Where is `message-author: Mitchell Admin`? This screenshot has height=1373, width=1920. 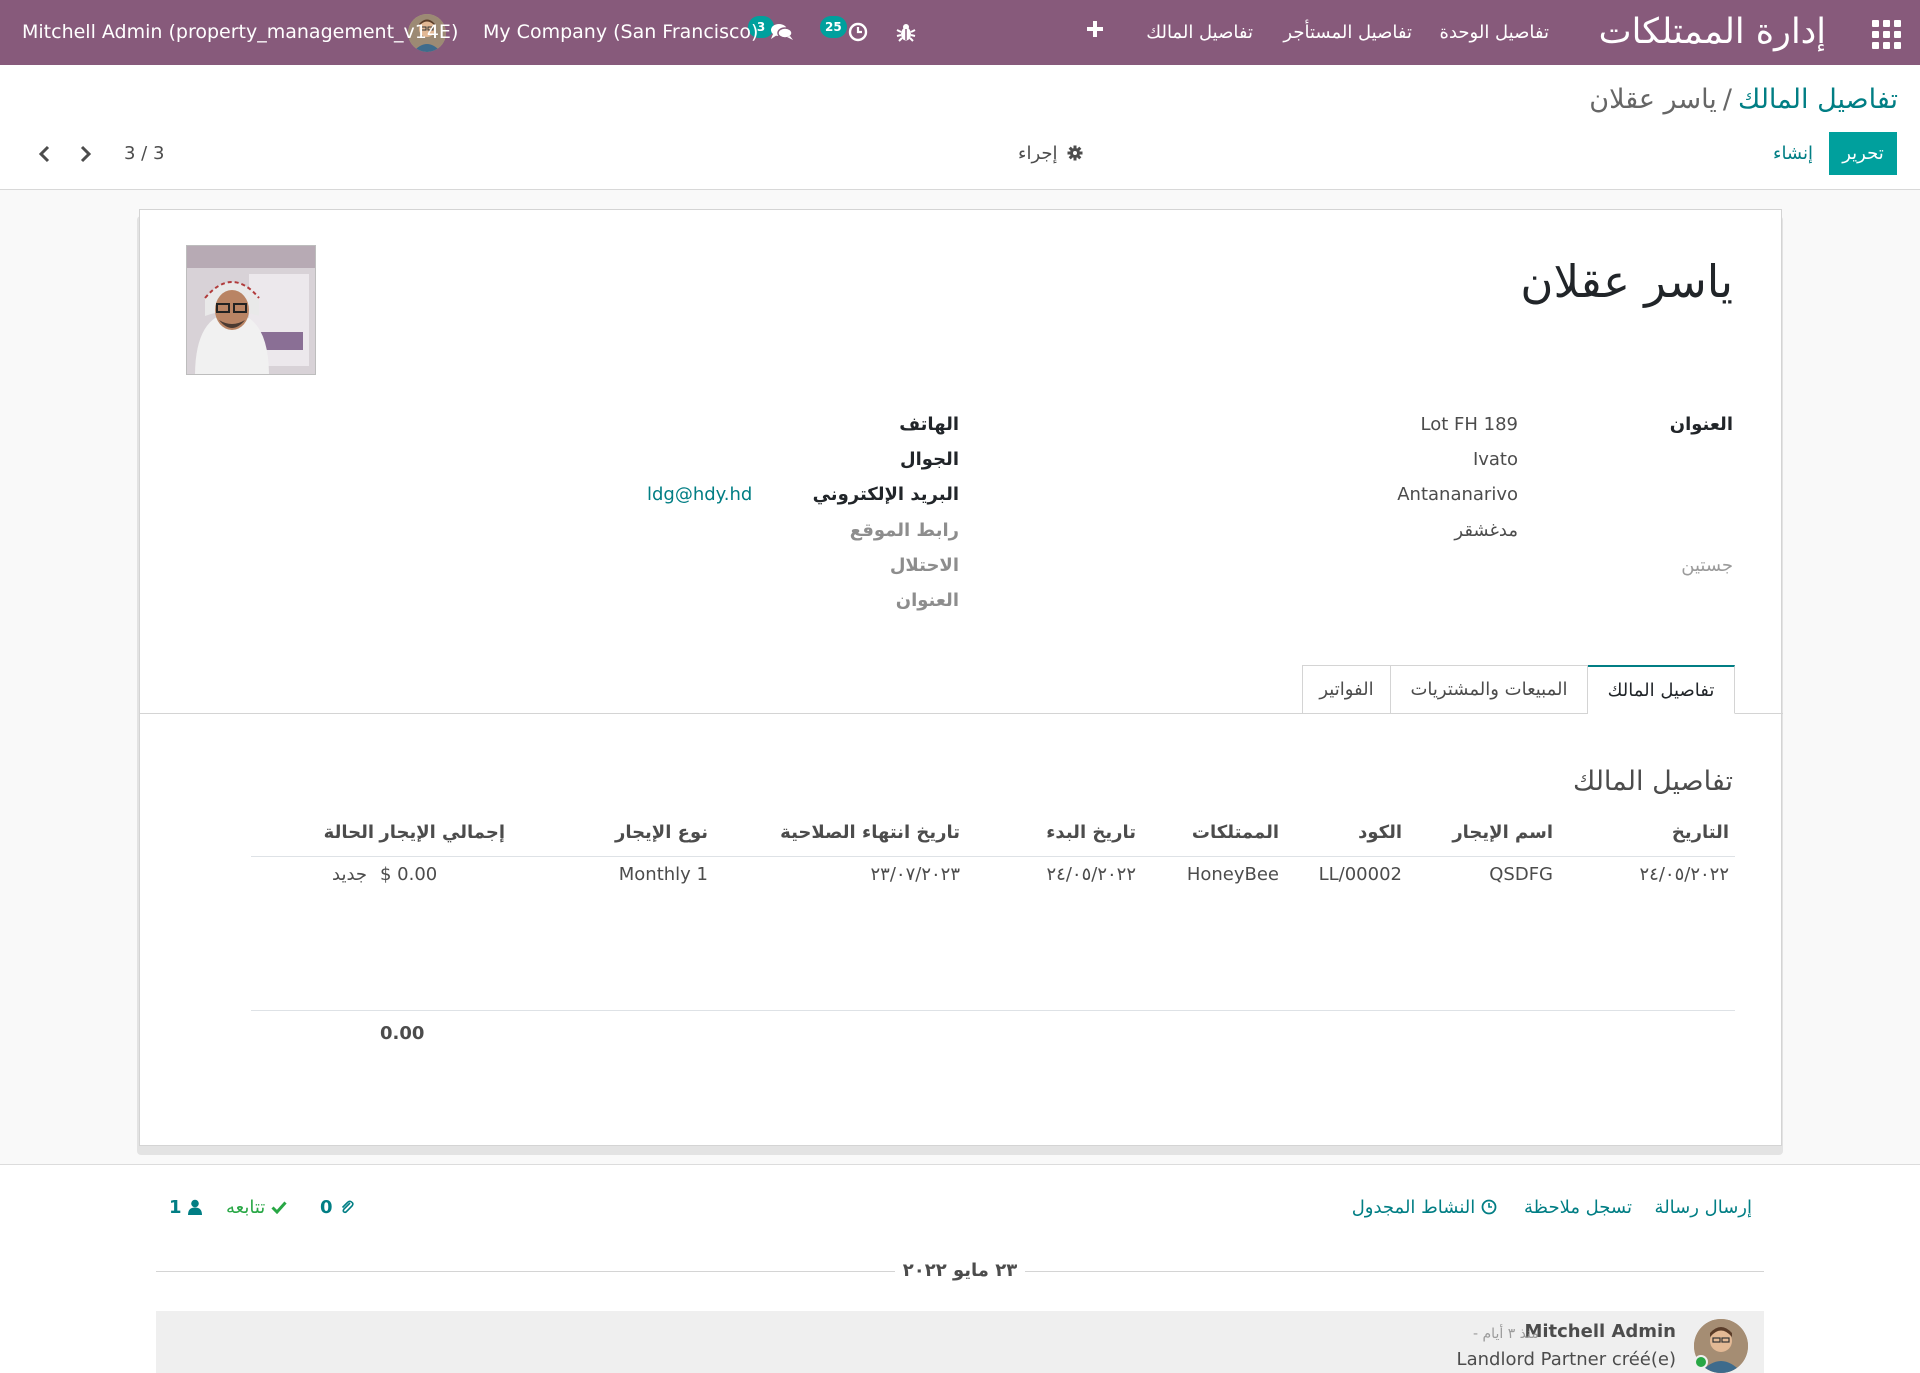
message-author: Mitchell Admin is located at coordinates (1600, 1332).